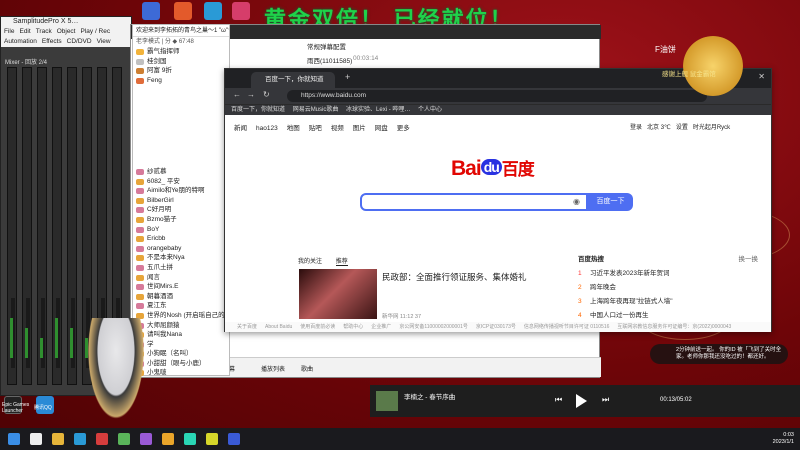 Image resolution: width=800 pixels, height=450 pixels. Describe the element at coordinates (58, 439) in the screenshot. I see `file-explorer-icon` at that location.